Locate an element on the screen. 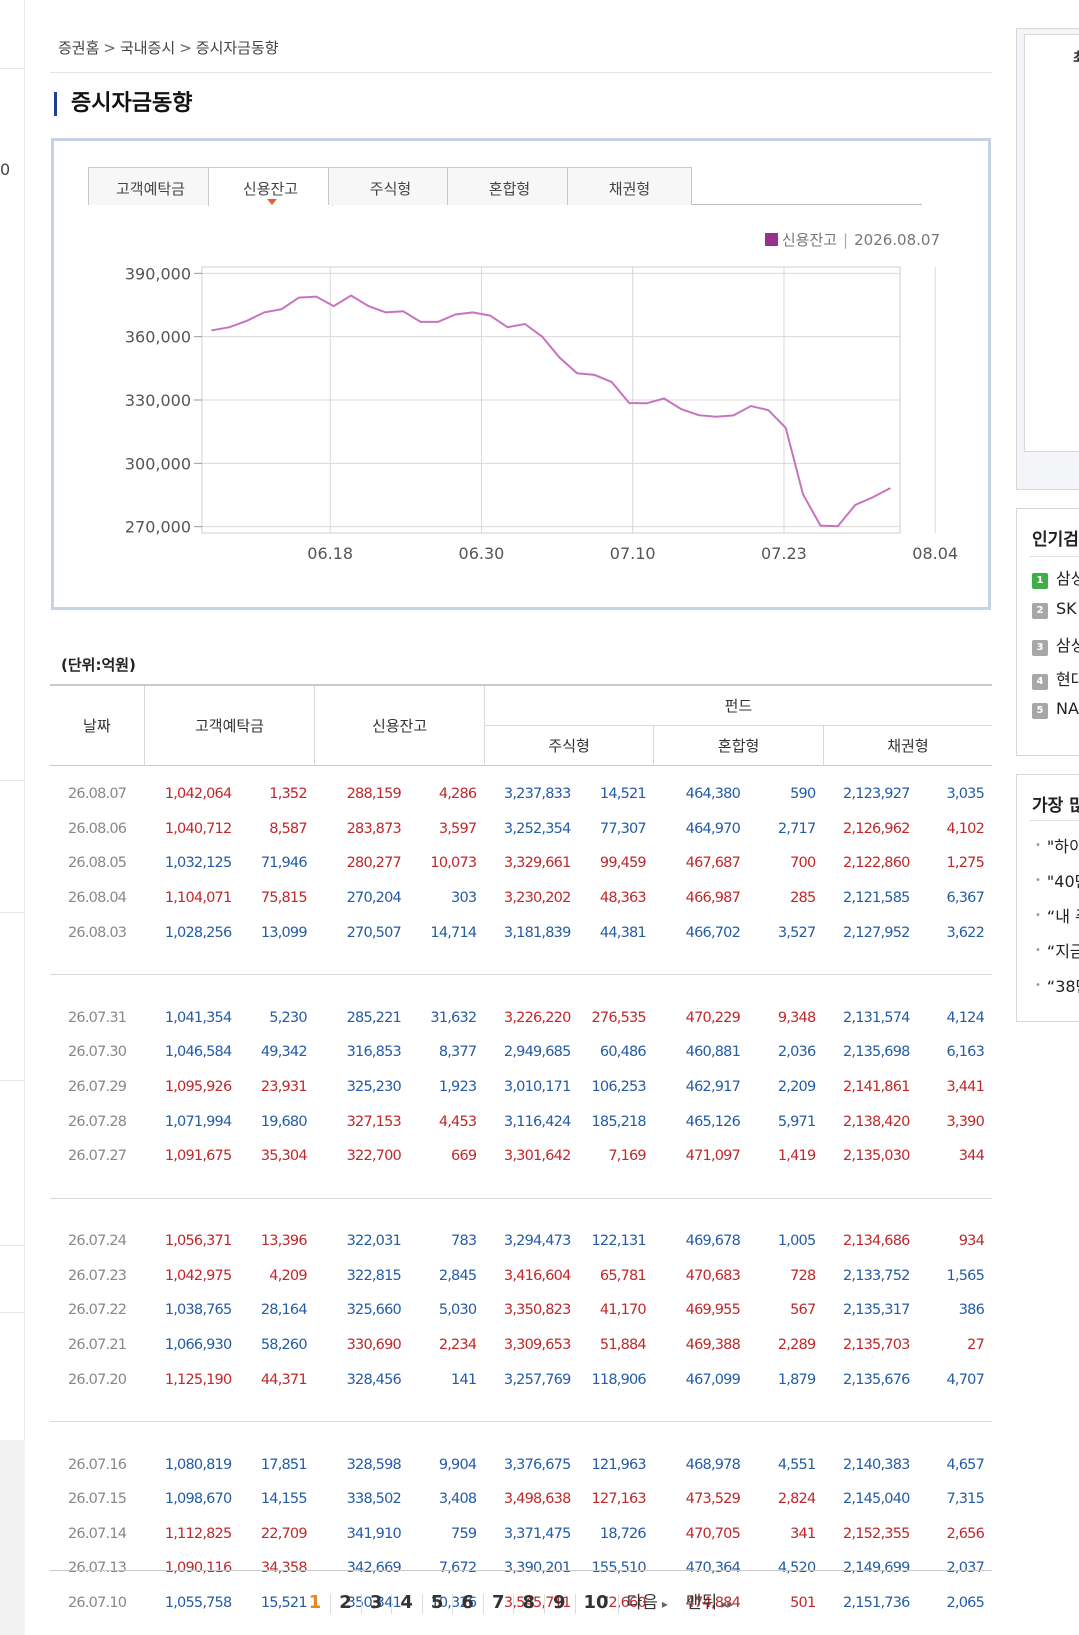  change-cell: 14,521 is located at coordinates (623, 794).